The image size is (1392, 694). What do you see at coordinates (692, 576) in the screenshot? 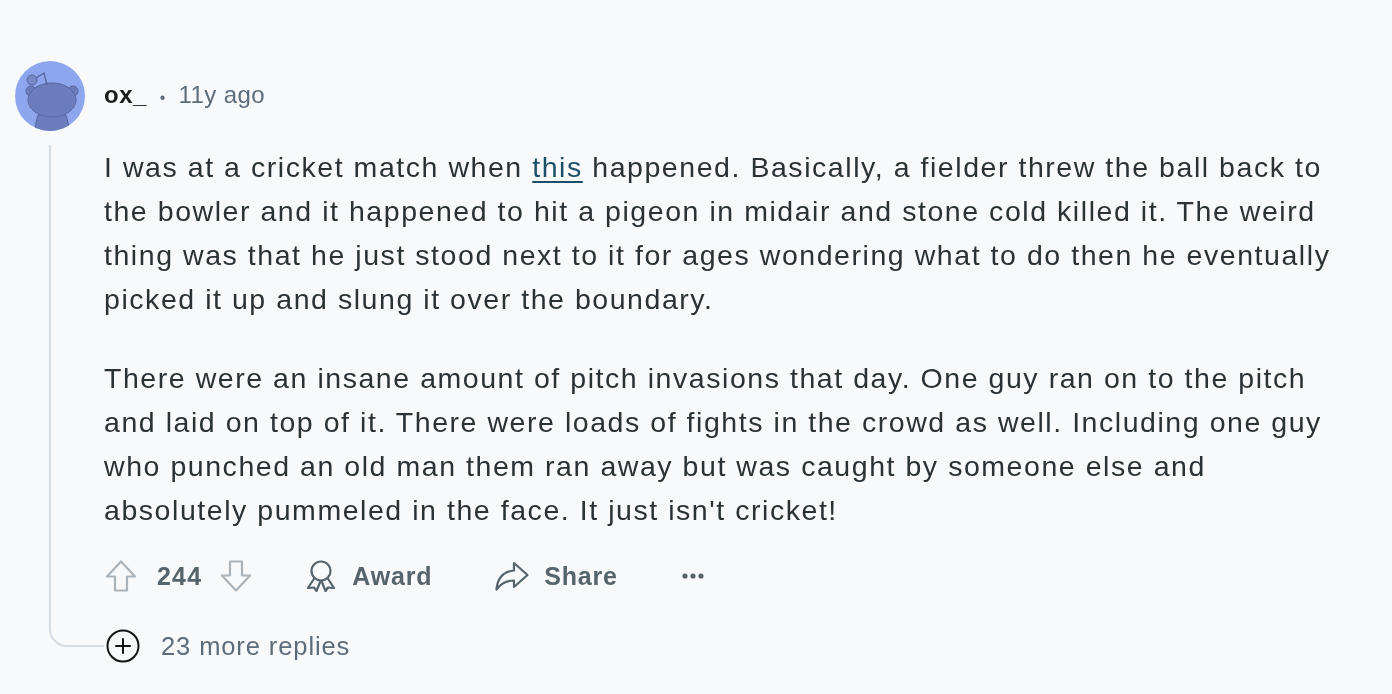
I see `more-icon` at bounding box center [692, 576].